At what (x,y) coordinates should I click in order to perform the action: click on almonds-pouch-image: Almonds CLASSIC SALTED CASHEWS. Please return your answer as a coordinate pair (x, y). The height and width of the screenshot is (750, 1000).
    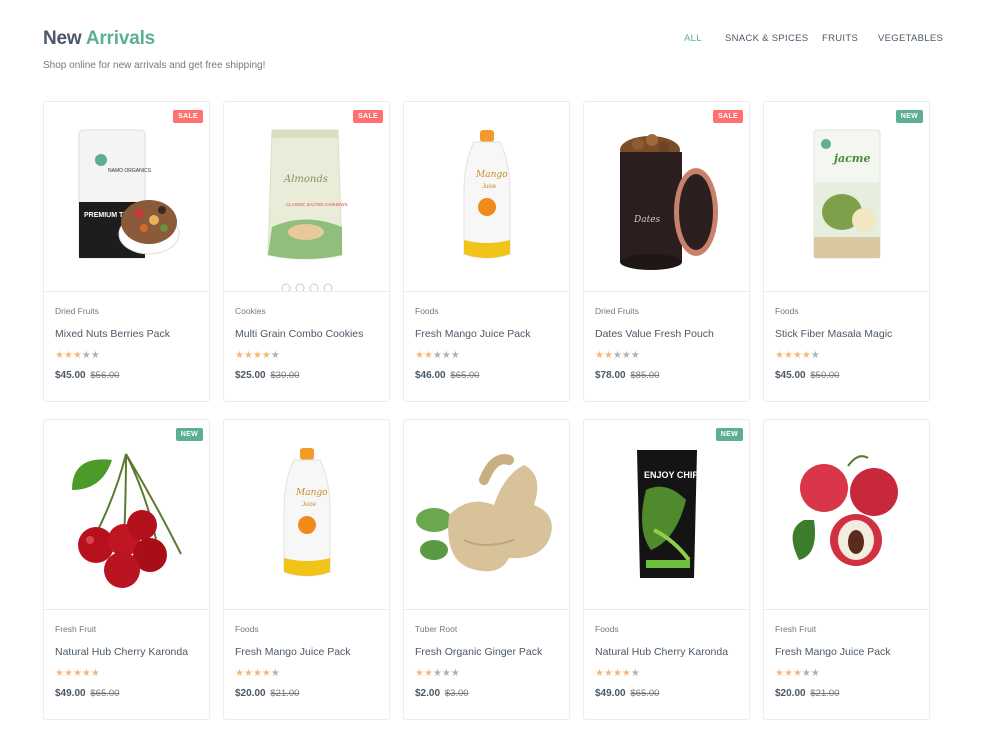
    Looking at the image, I should click on (306, 197).